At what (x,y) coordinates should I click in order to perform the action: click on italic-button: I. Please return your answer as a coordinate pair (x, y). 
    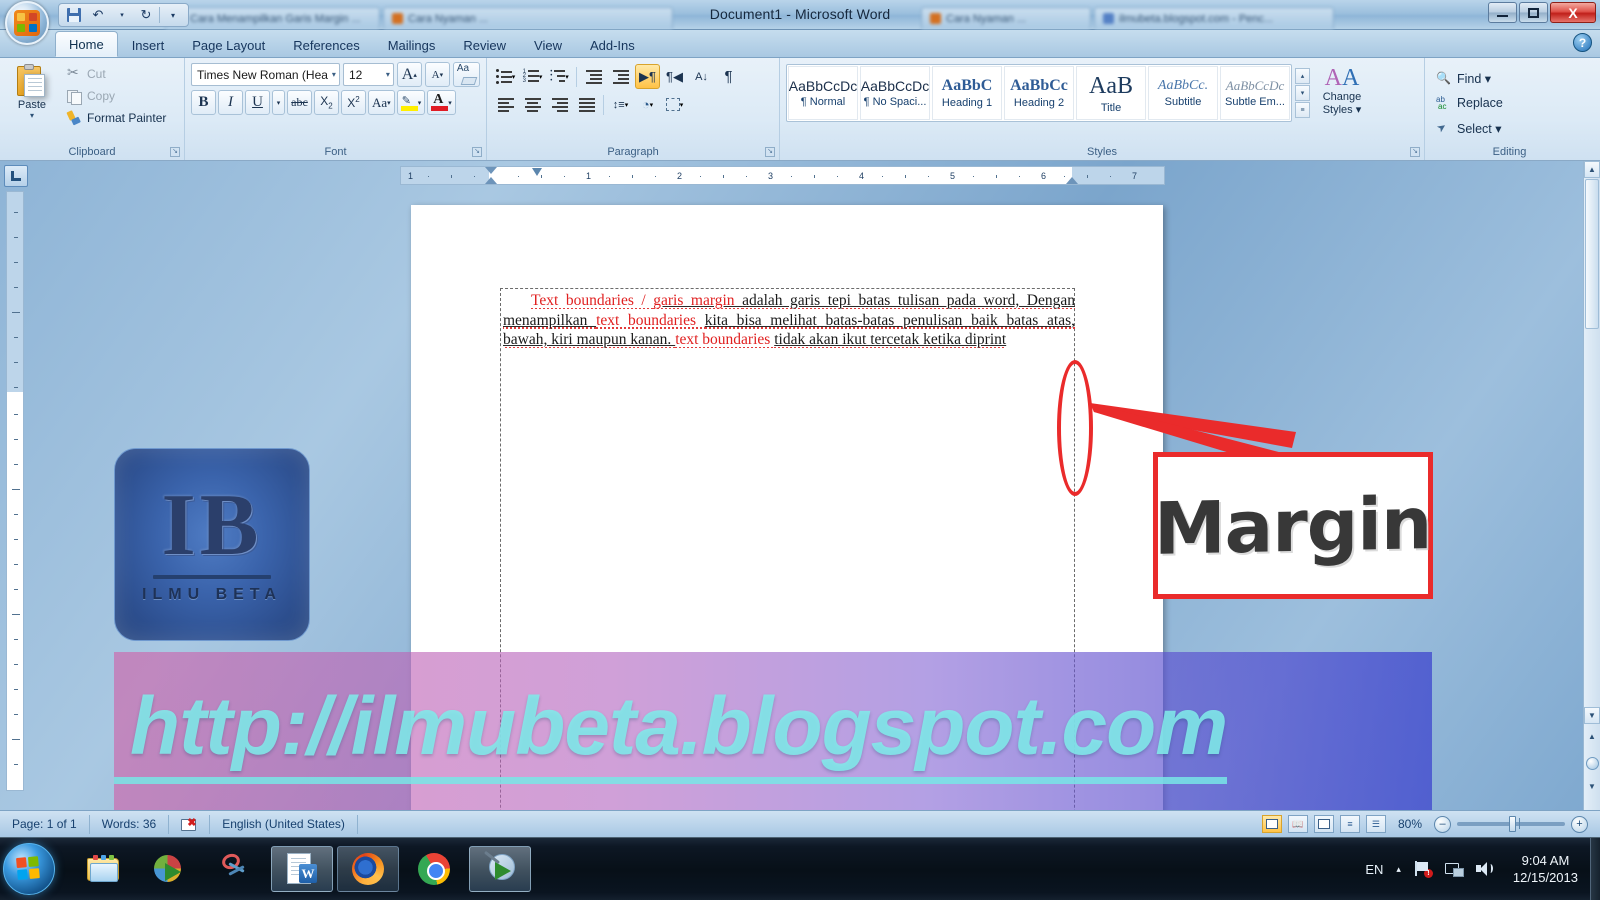
    Looking at the image, I should click on (230, 102).